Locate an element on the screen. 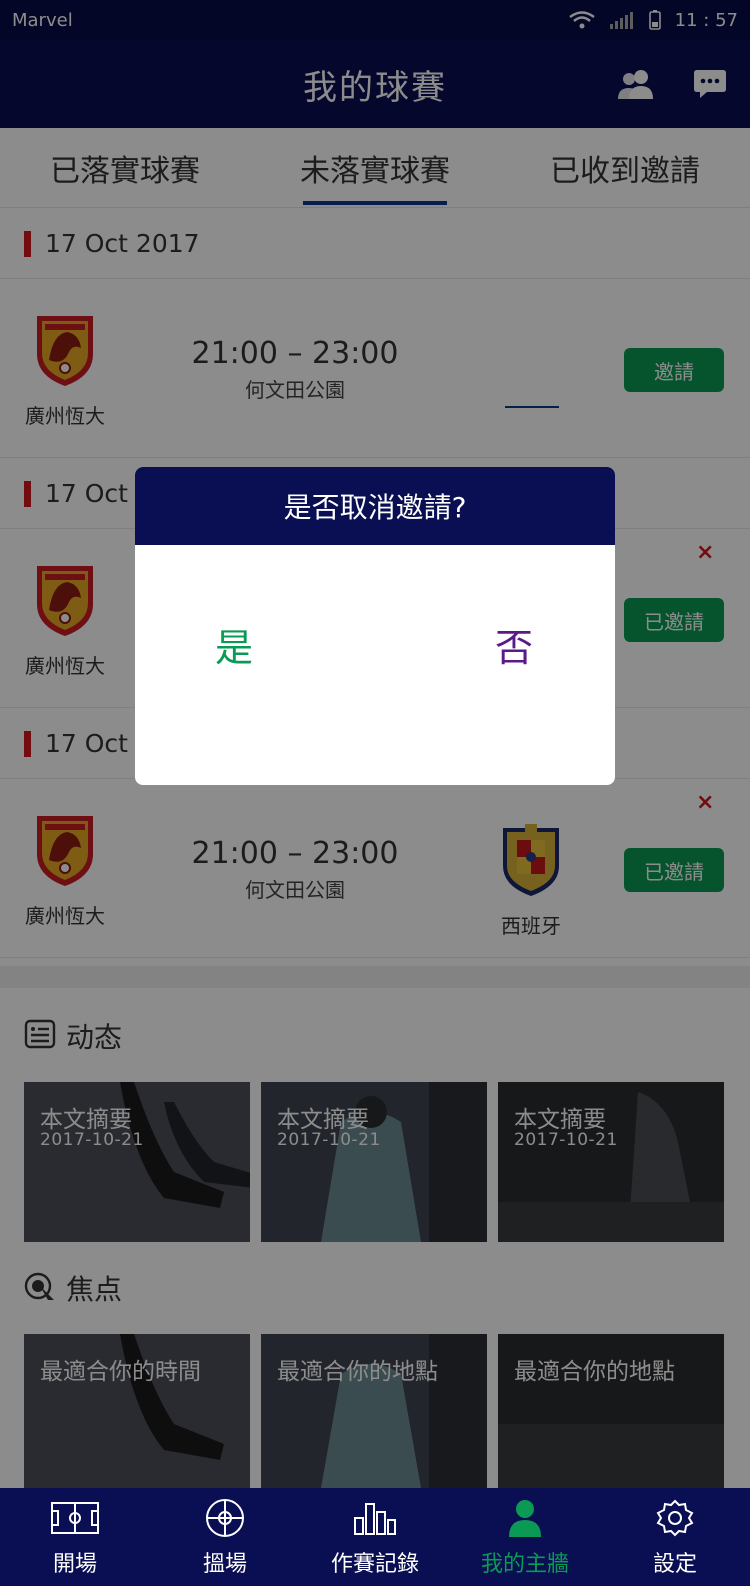 The image size is (750, 1586). bar-chart-icon is located at coordinates (375, 1518).